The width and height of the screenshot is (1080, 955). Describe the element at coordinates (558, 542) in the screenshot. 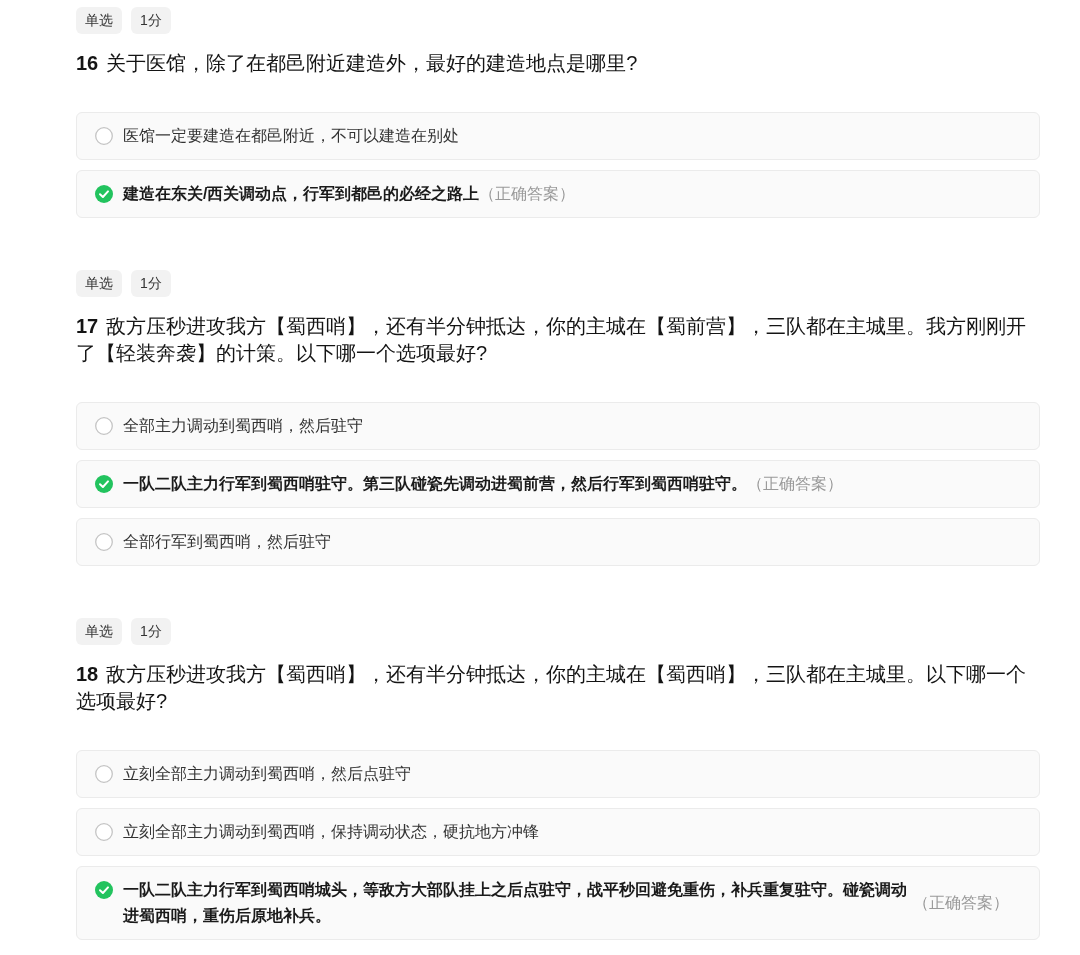

I see `answer-option: 全部行军到蜀西哨，然后驻守` at that location.